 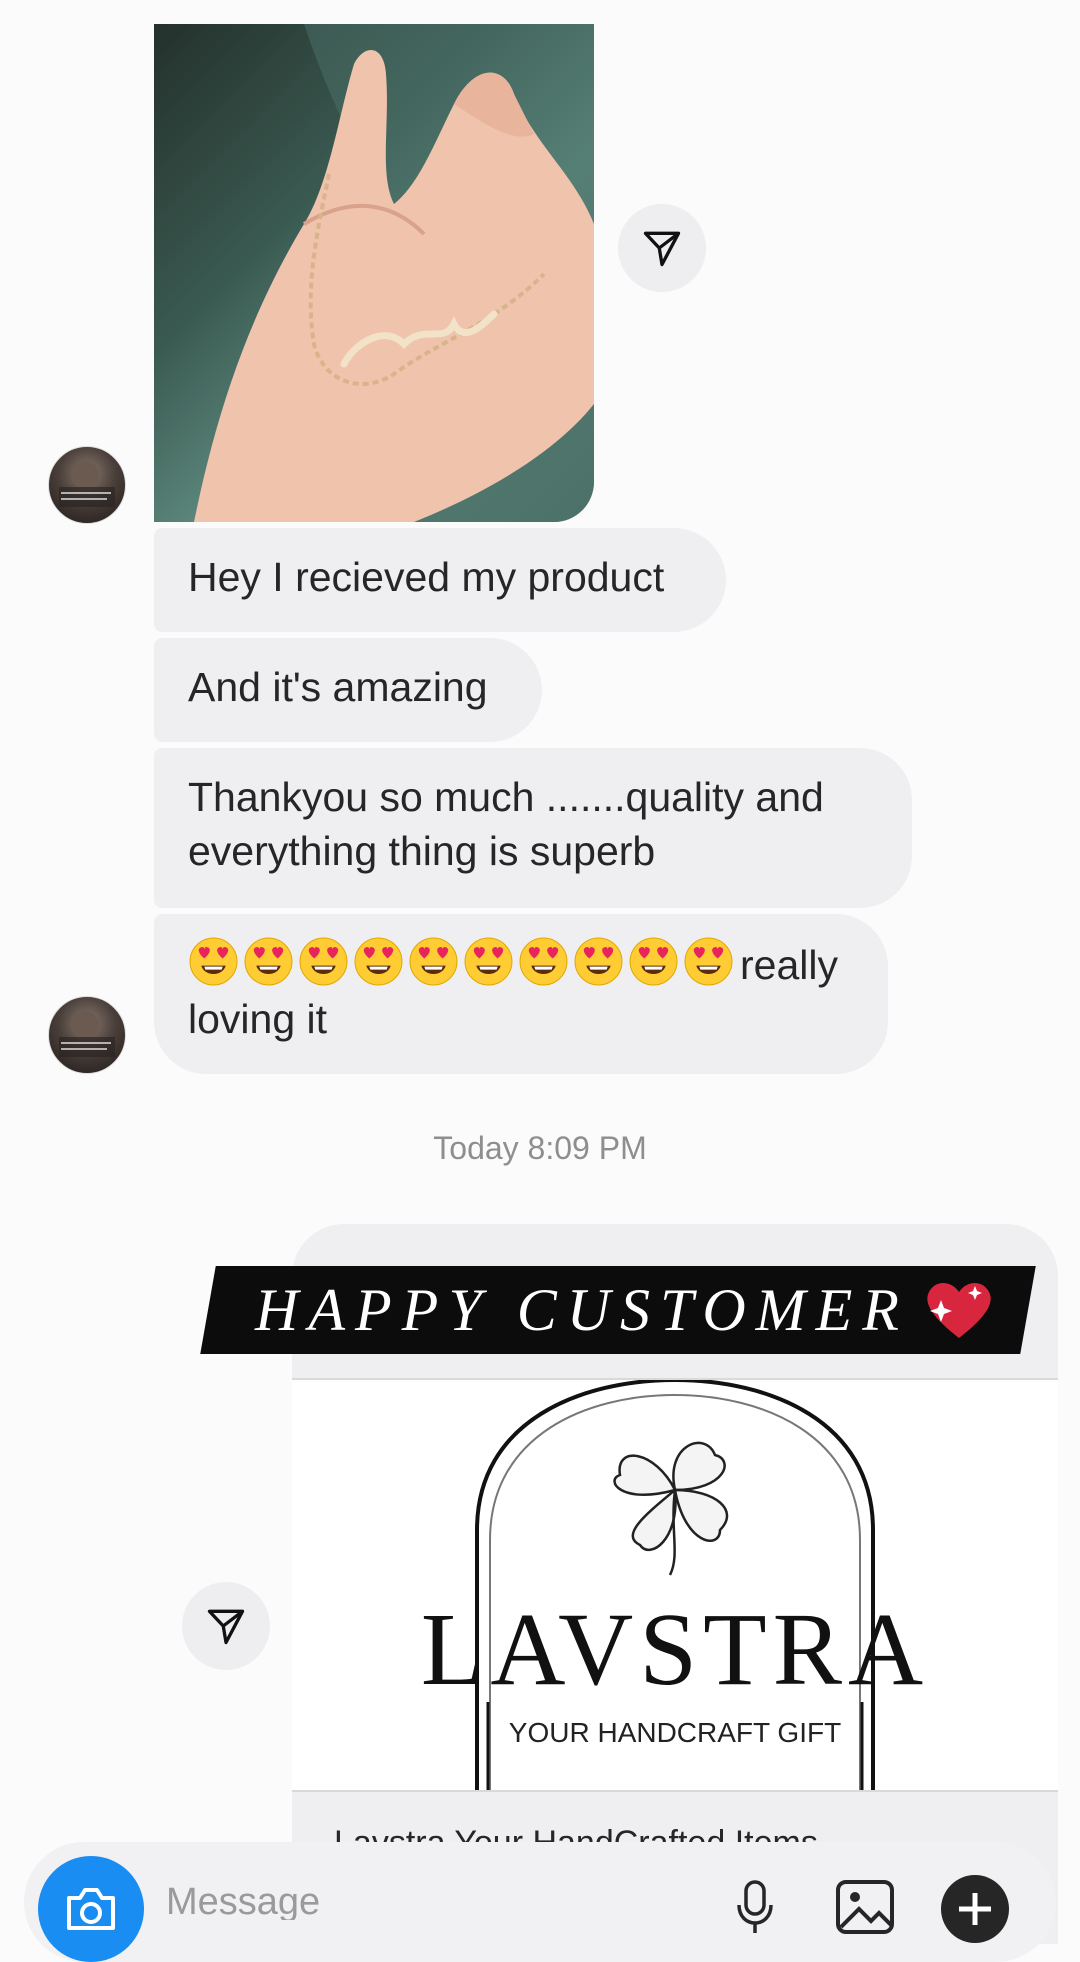 What do you see at coordinates (338, 687) in the screenshot?
I see `message-text: And it's amazing` at bounding box center [338, 687].